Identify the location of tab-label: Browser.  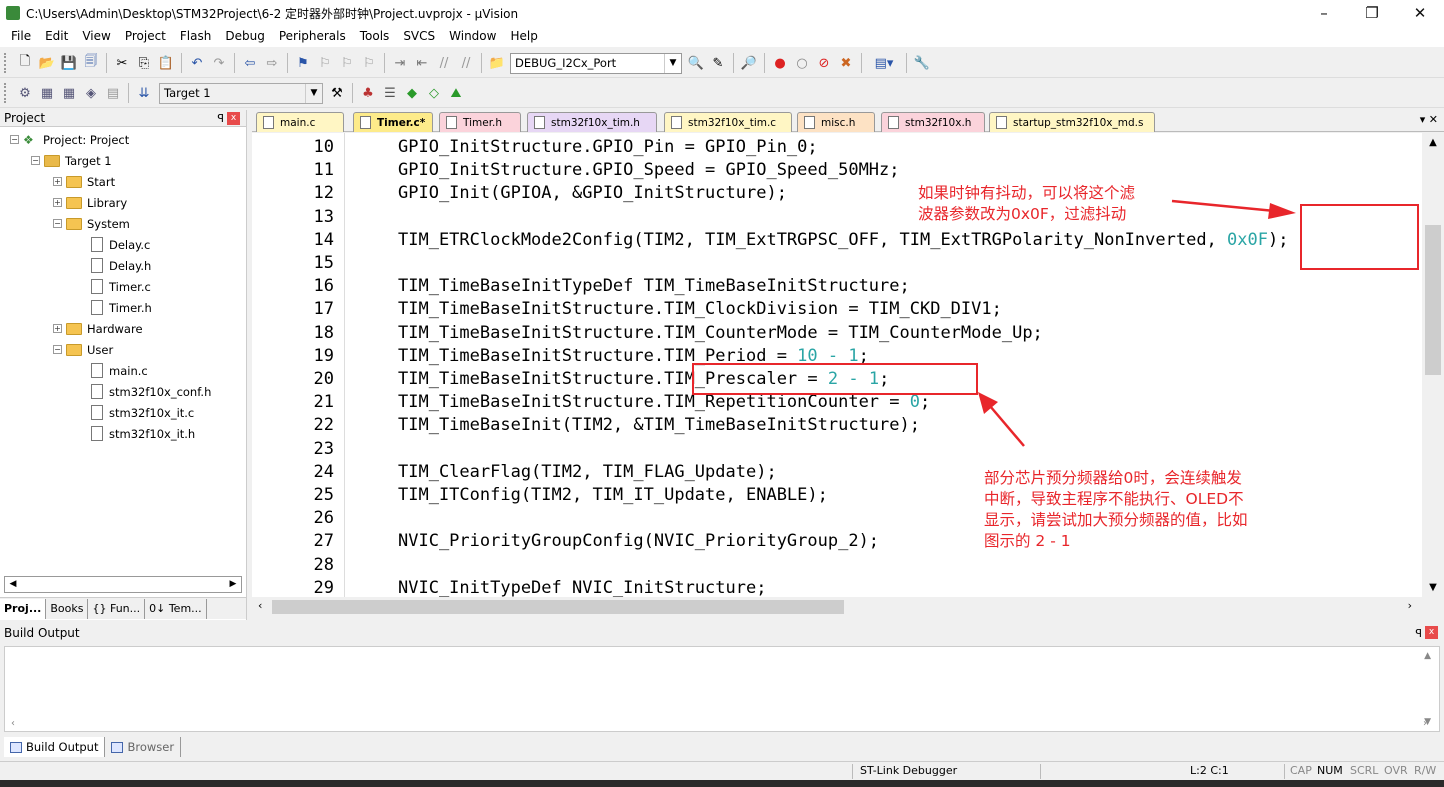
(151, 747).